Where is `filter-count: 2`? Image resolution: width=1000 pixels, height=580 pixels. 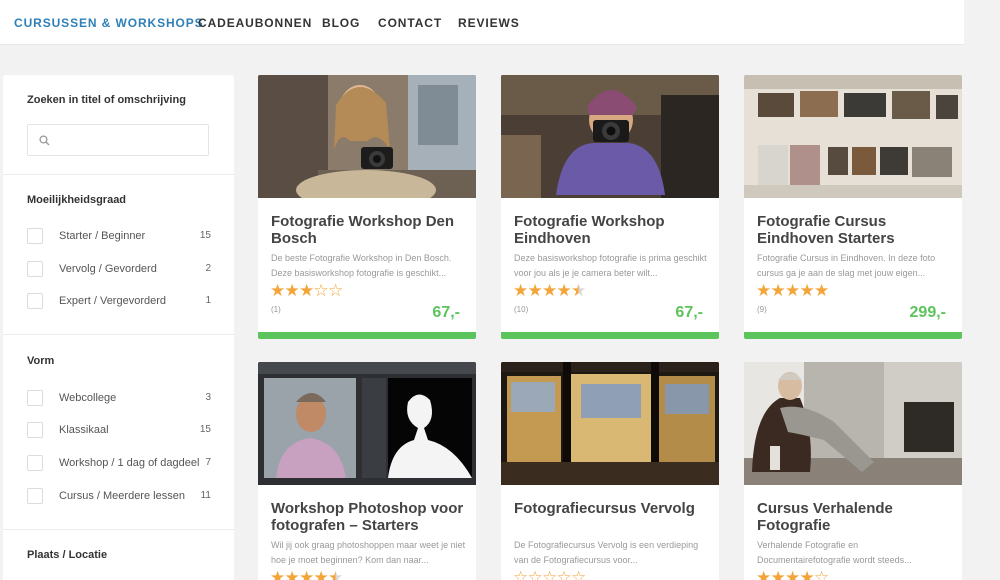 filter-count: 2 is located at coordinates (208, 268).